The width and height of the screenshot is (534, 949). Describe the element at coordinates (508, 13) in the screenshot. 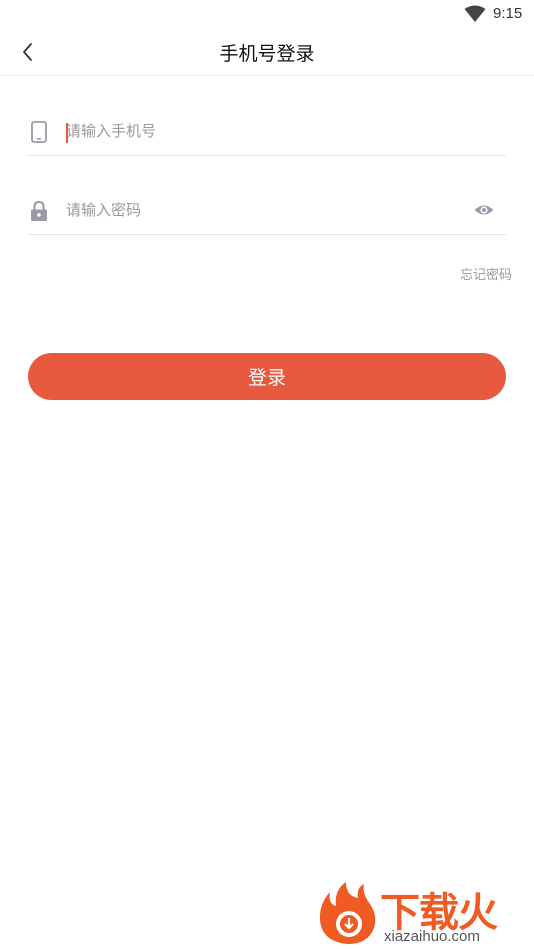

I see `status-time: 9:15` at that location.